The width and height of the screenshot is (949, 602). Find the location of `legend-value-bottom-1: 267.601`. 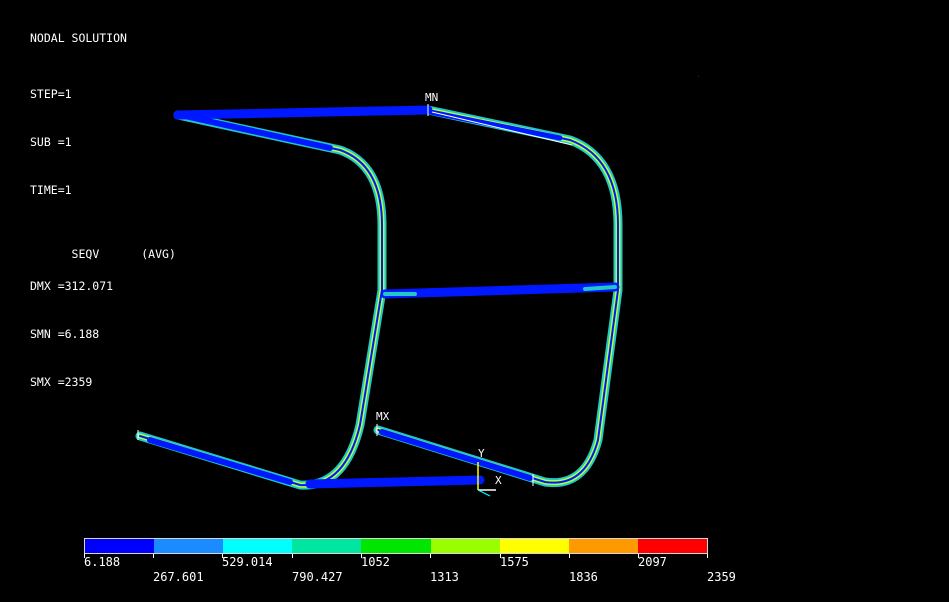

legend-value-bottom-1: 267.601 is located at coordinates (178, 577).